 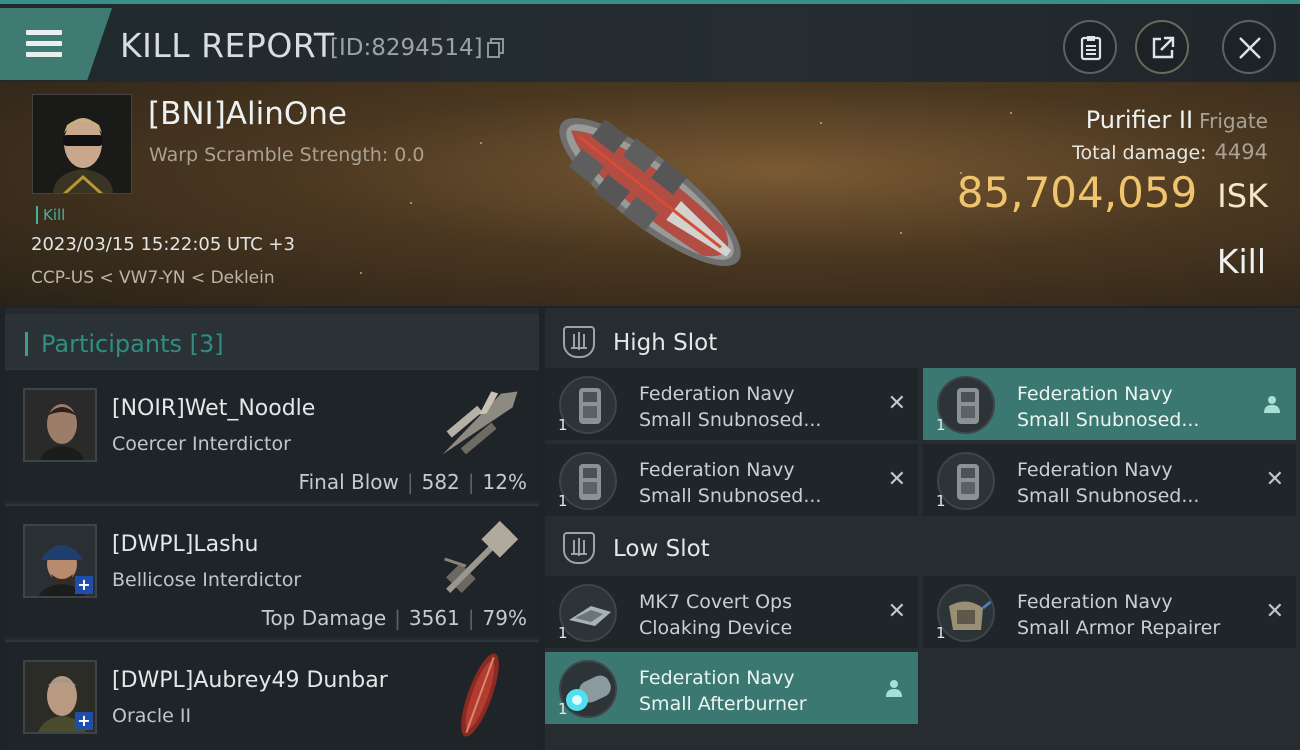 What do you see at coordinates (661, 549) in the screenshot?
I see `low-slot-label: Low Slot` at bounding box center [661, 549].